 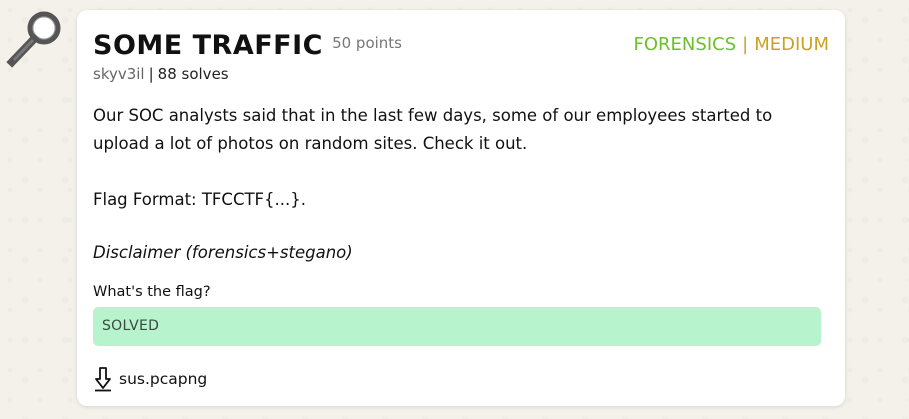 What do you see at coordinates (35, 39) in the screenshot?
I see `magnifier-icon` at bounding box center [35, 39].